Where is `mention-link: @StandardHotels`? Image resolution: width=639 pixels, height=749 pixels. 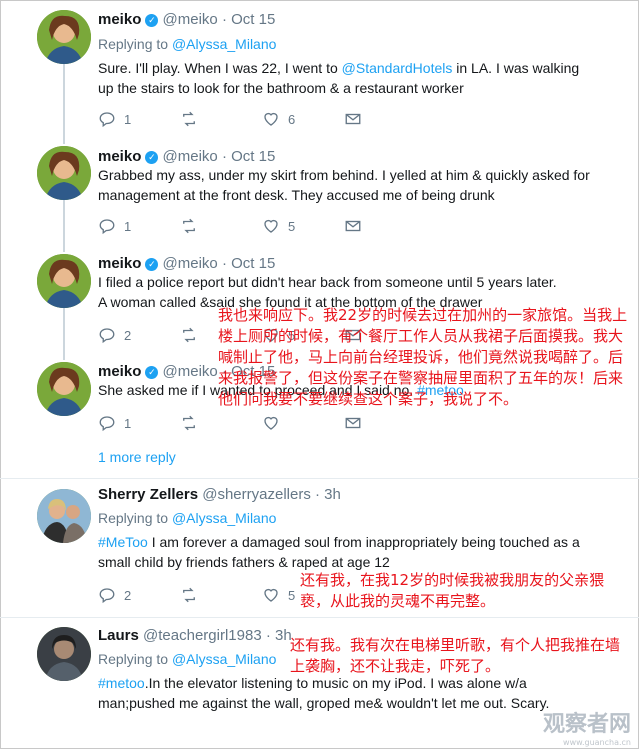
mention-link: @StandardHotels is located at coordinates (397, 68).